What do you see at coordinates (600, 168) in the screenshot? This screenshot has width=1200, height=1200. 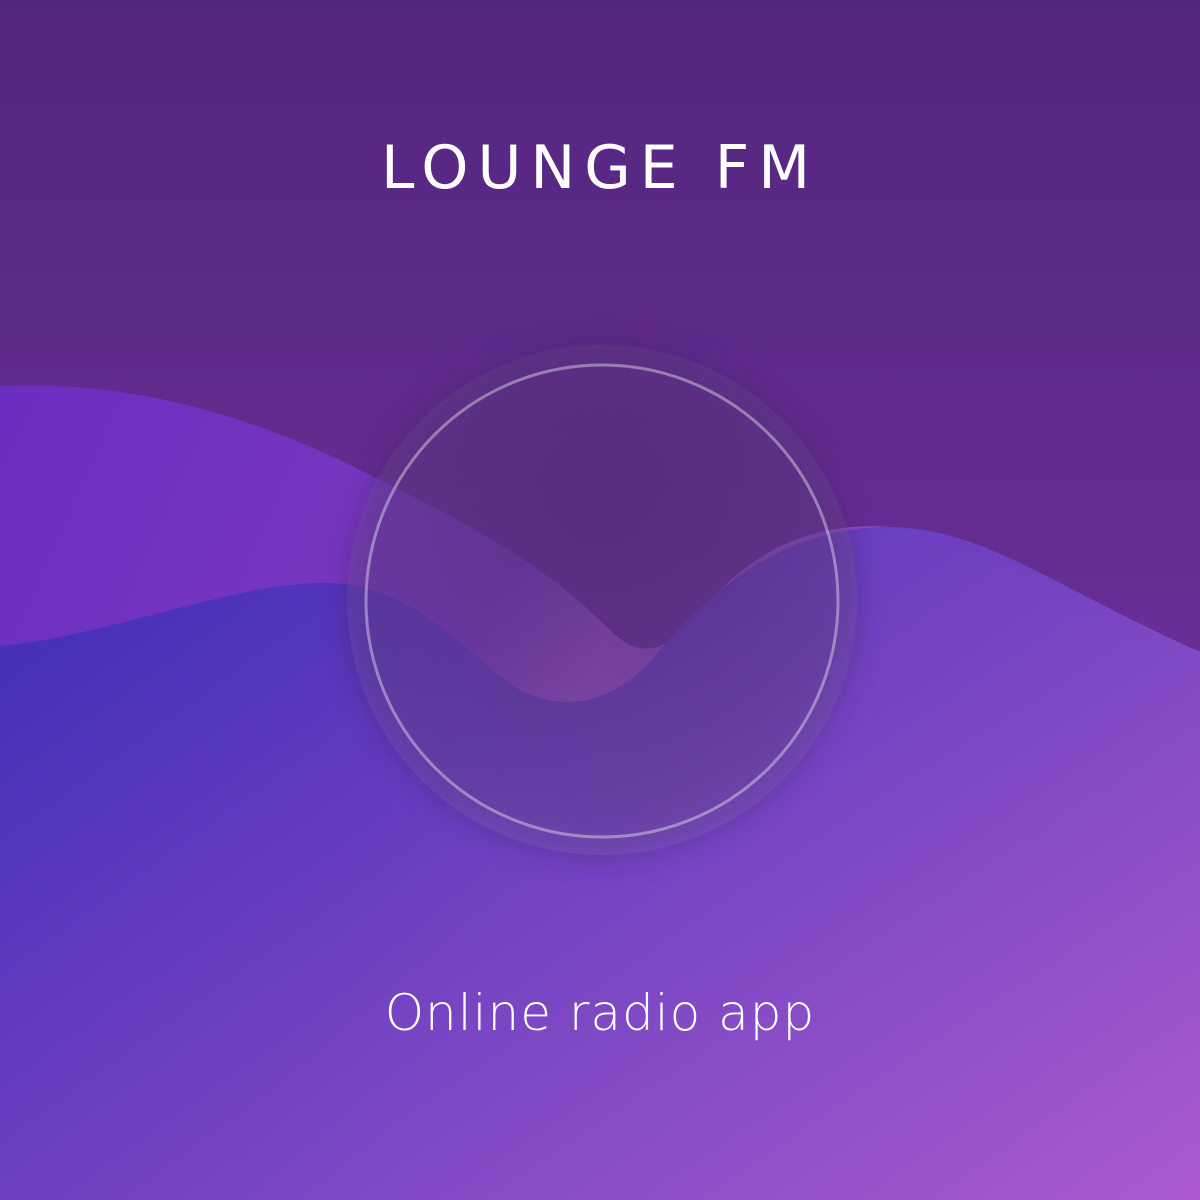 I see `app-title: LOUNGE FM` at bounding box center [600, 168].